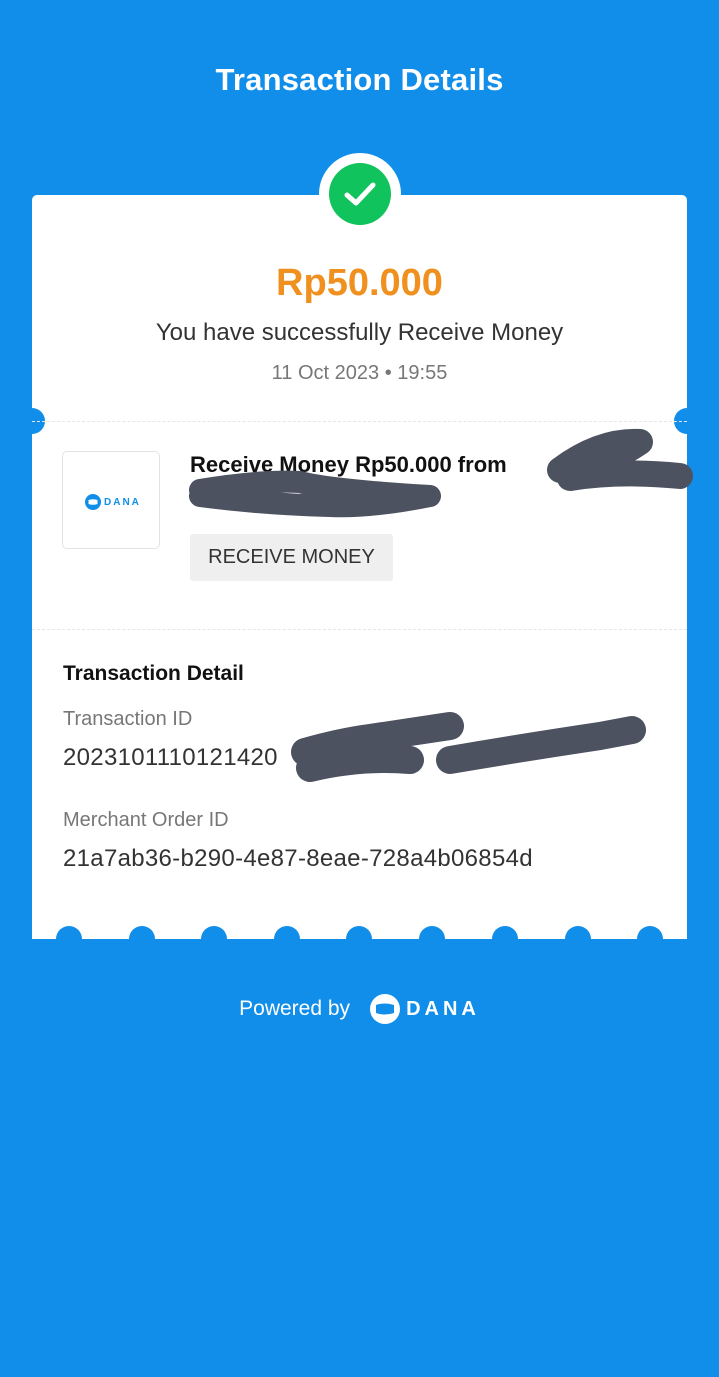 This screenshot has width=719, height=1377. I want to click on merchant-order-id-value: 21a7ab36-b290-4e87-8eae-728a4b06854d, so click(298, 858).